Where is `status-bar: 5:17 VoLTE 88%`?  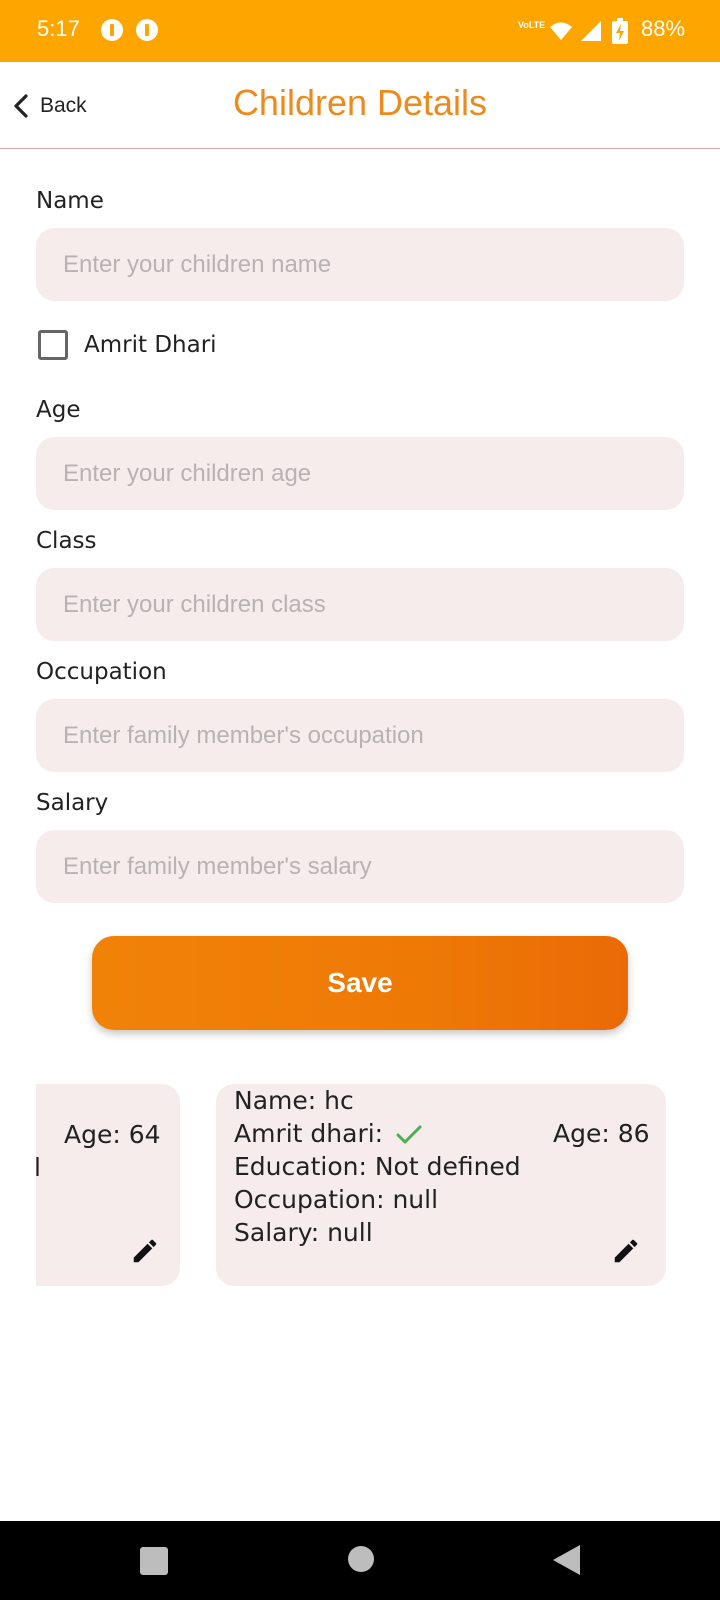 status-bar: 5:17 VoLTE 88% is located at coordinates (360, 31).